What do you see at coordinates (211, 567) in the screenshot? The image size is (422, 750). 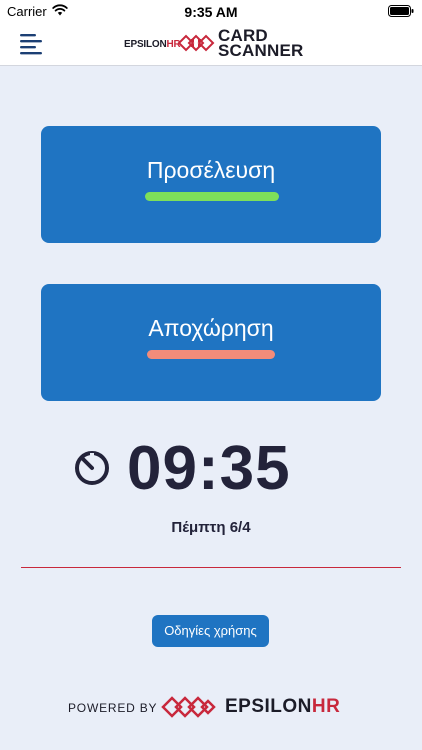 I see `divider` at bounding box center [211, 567].